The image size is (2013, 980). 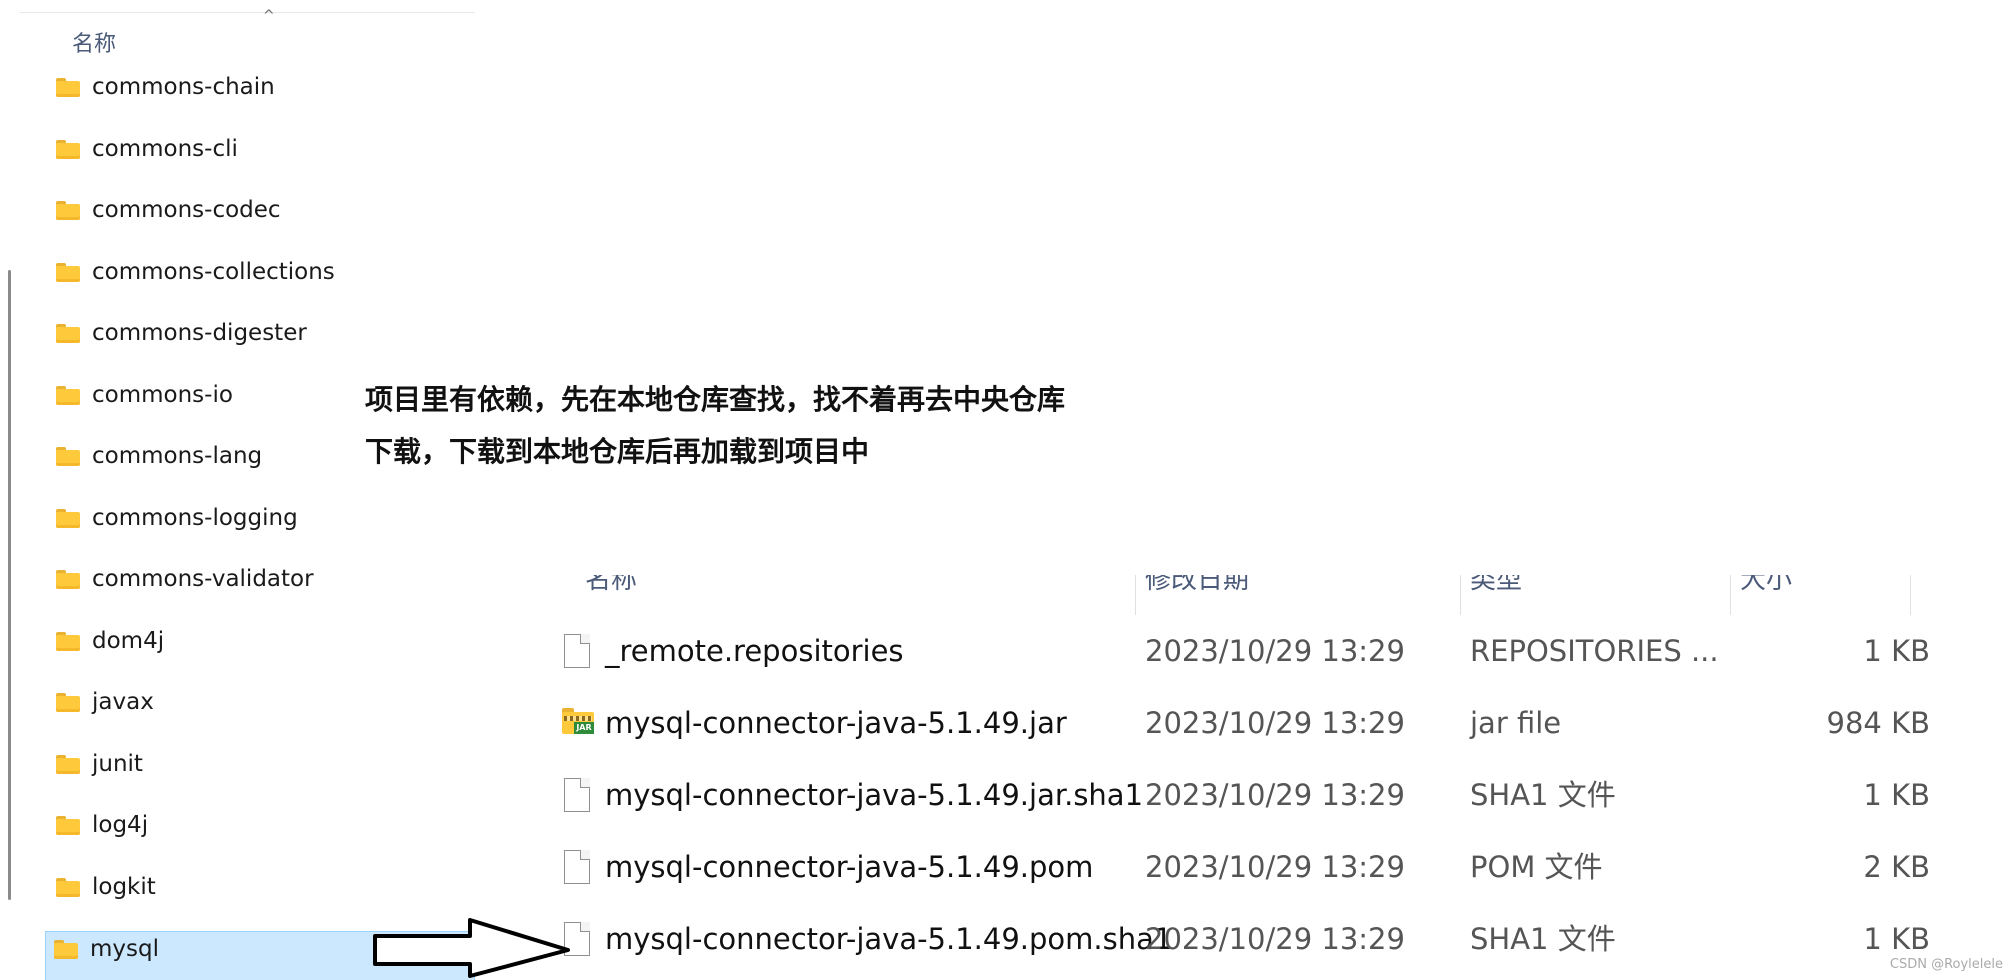 I want to click on sort-ascending-icon: ^, so click(x=269, y=16).